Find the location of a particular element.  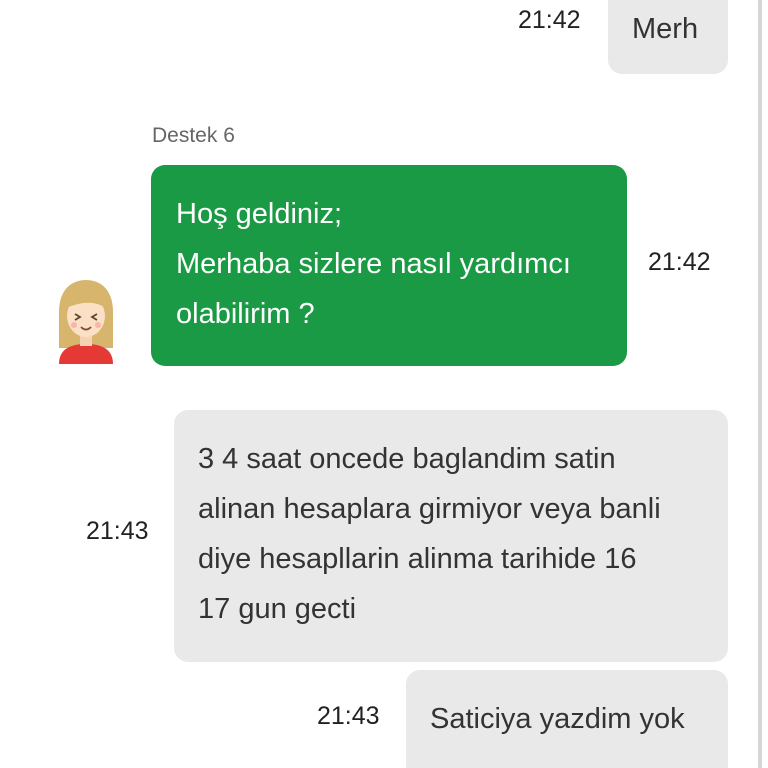

sender-name: Destek 6 is located at coordinates (193, 135).